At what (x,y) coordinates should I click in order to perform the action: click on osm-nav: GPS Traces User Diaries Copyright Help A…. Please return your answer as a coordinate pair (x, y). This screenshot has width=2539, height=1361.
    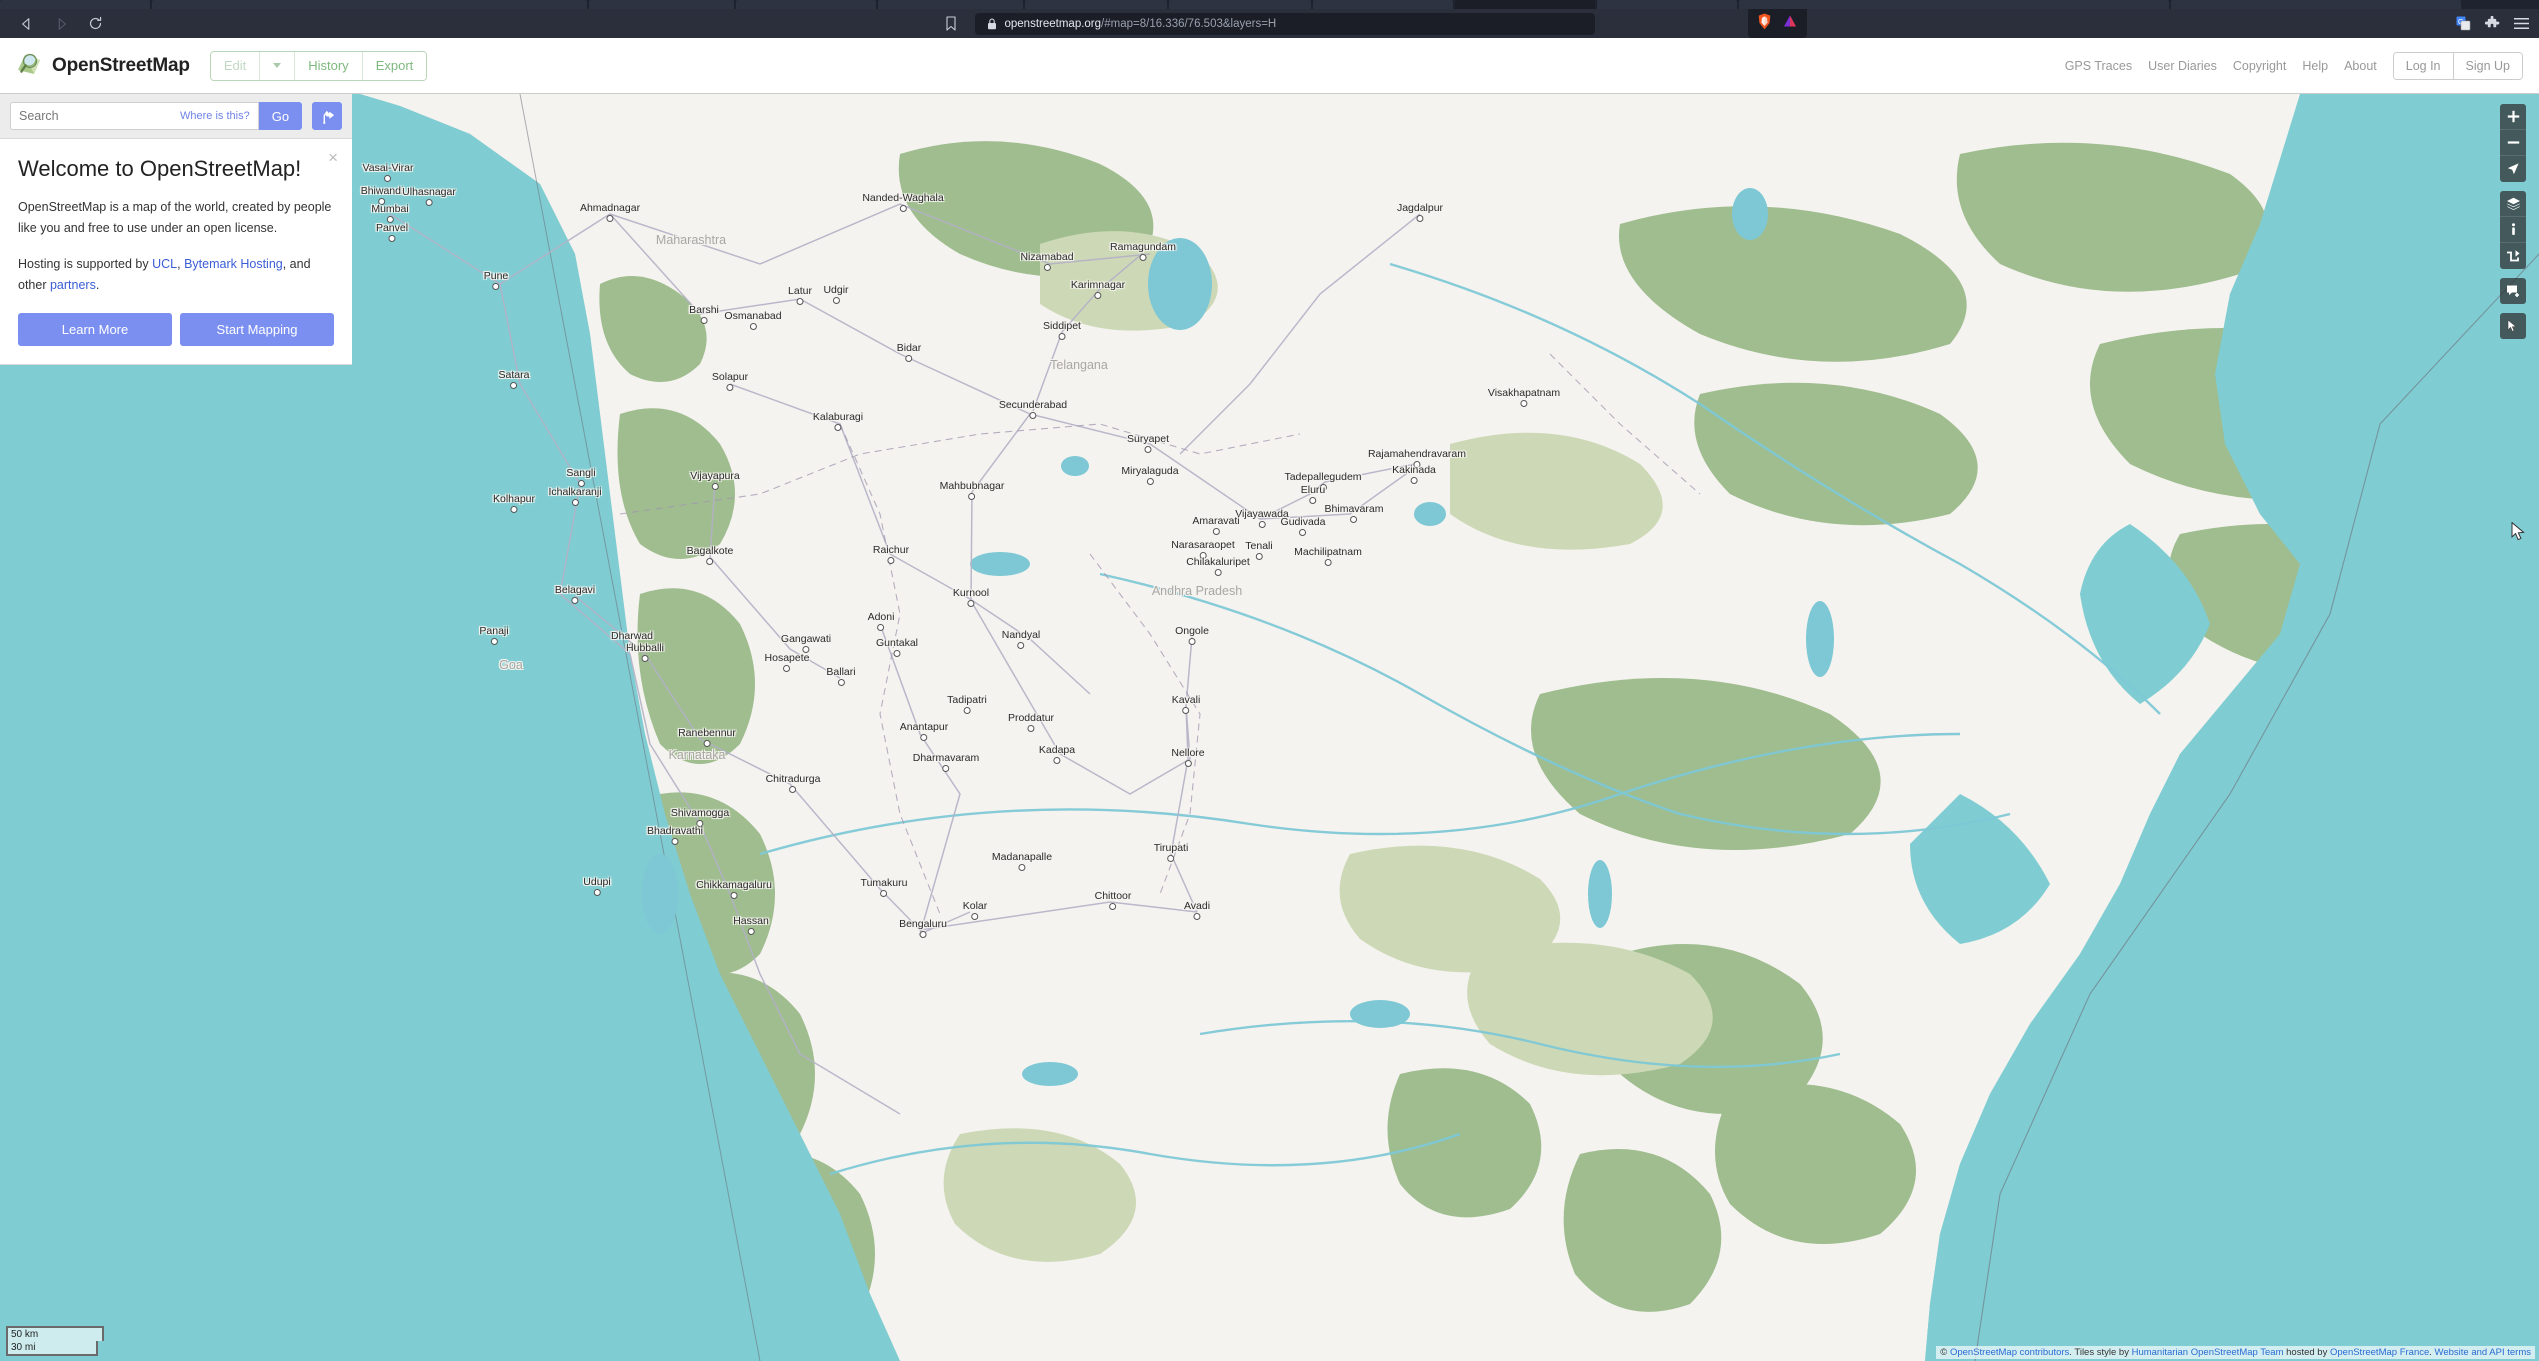
    Looking at the image, I should click on (2290, 65).